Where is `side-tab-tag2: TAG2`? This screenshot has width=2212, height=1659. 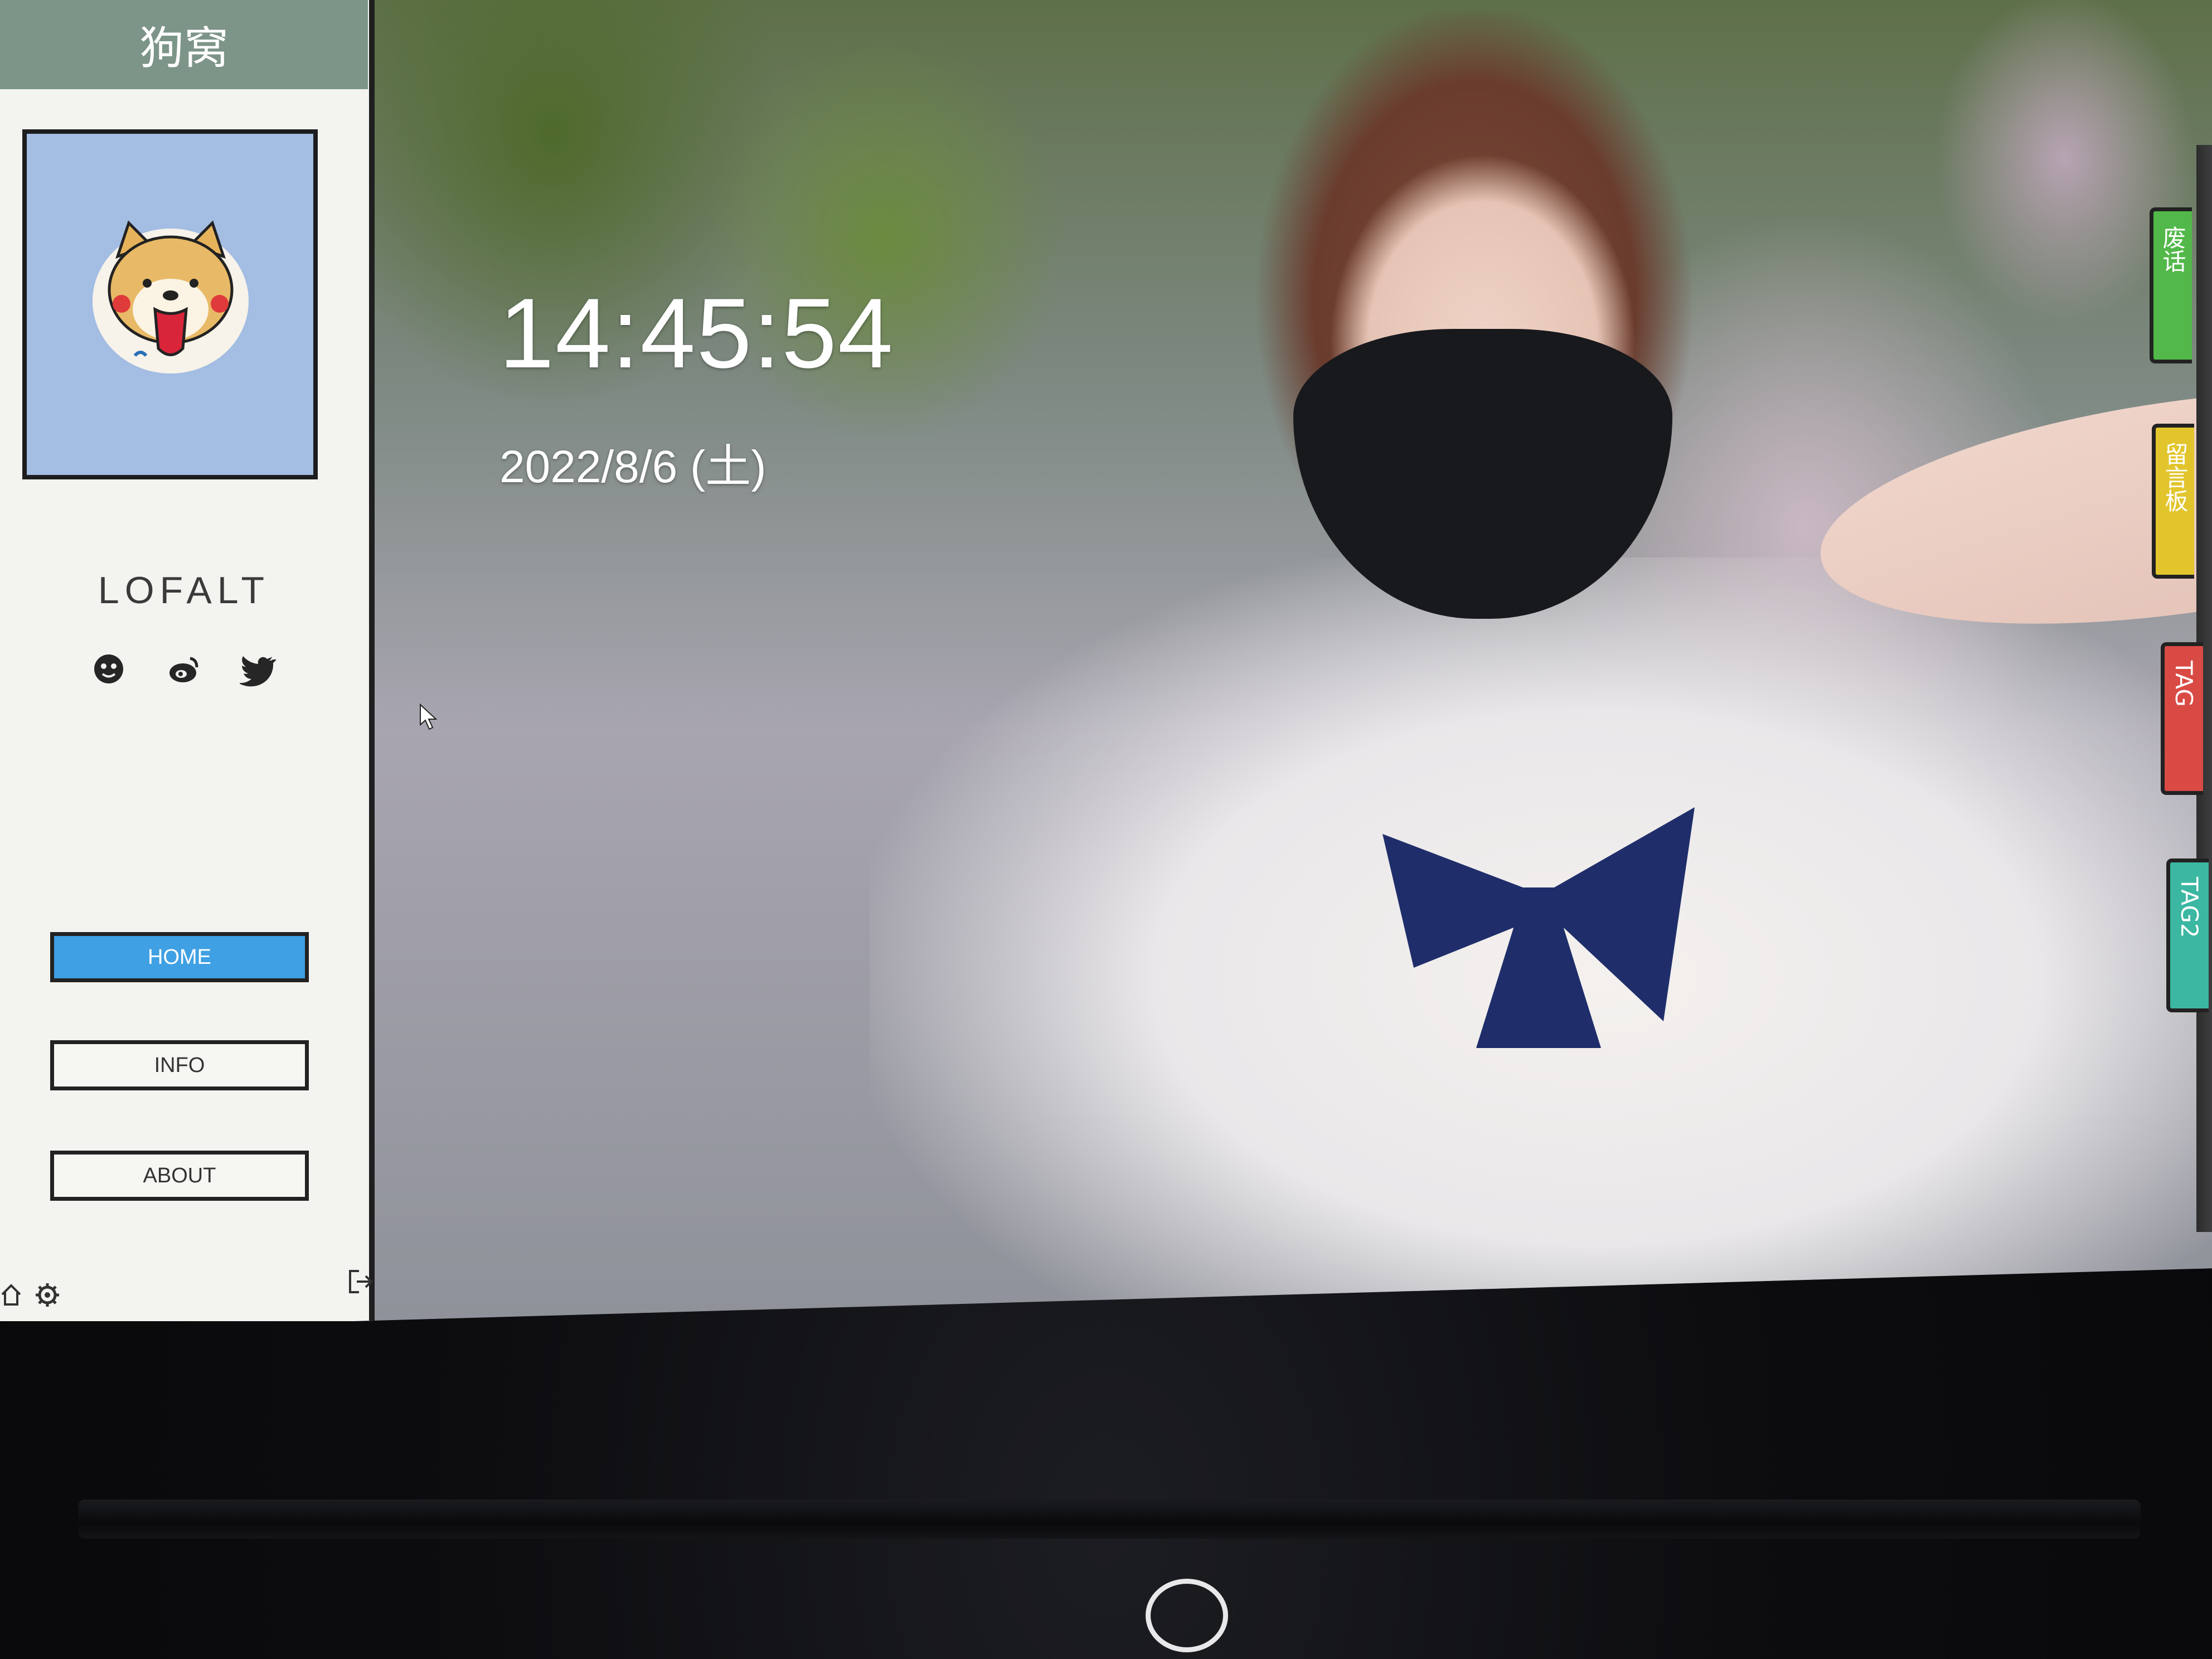
side-tab-tag2: TAG2 is located at coordinates (2187, 935).